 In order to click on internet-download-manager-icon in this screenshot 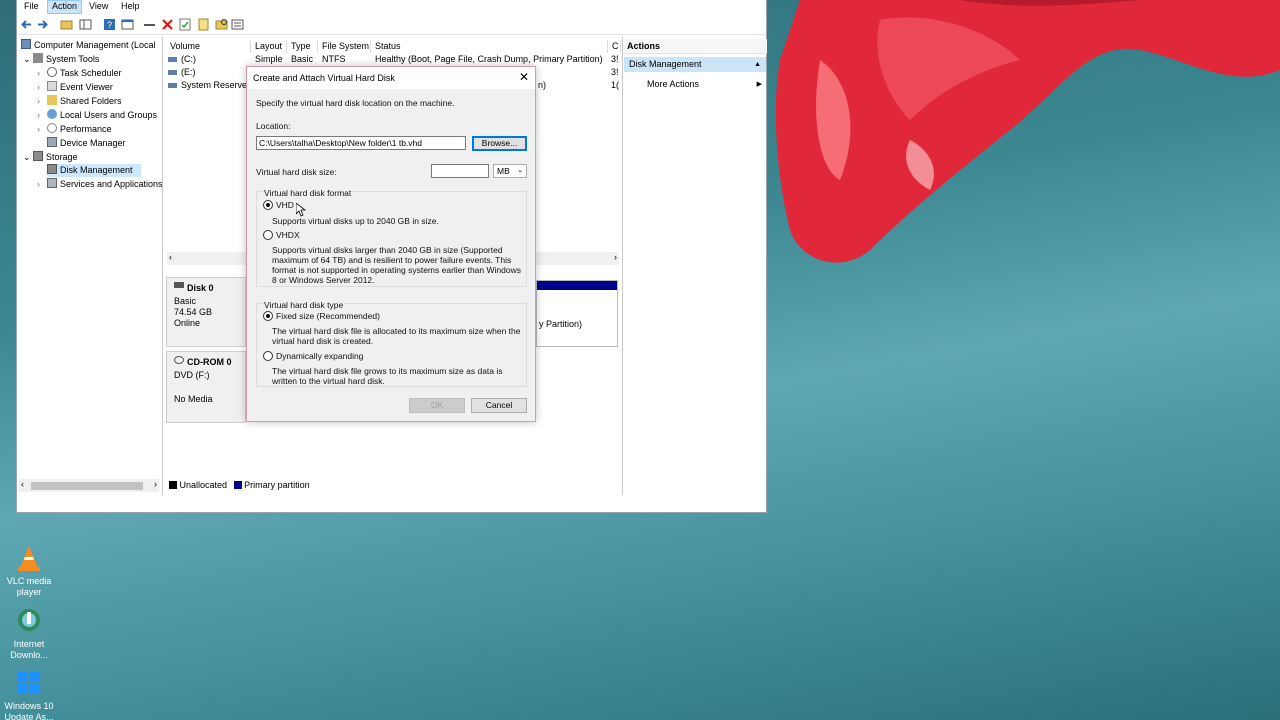, I will do `click(29, 621)`.